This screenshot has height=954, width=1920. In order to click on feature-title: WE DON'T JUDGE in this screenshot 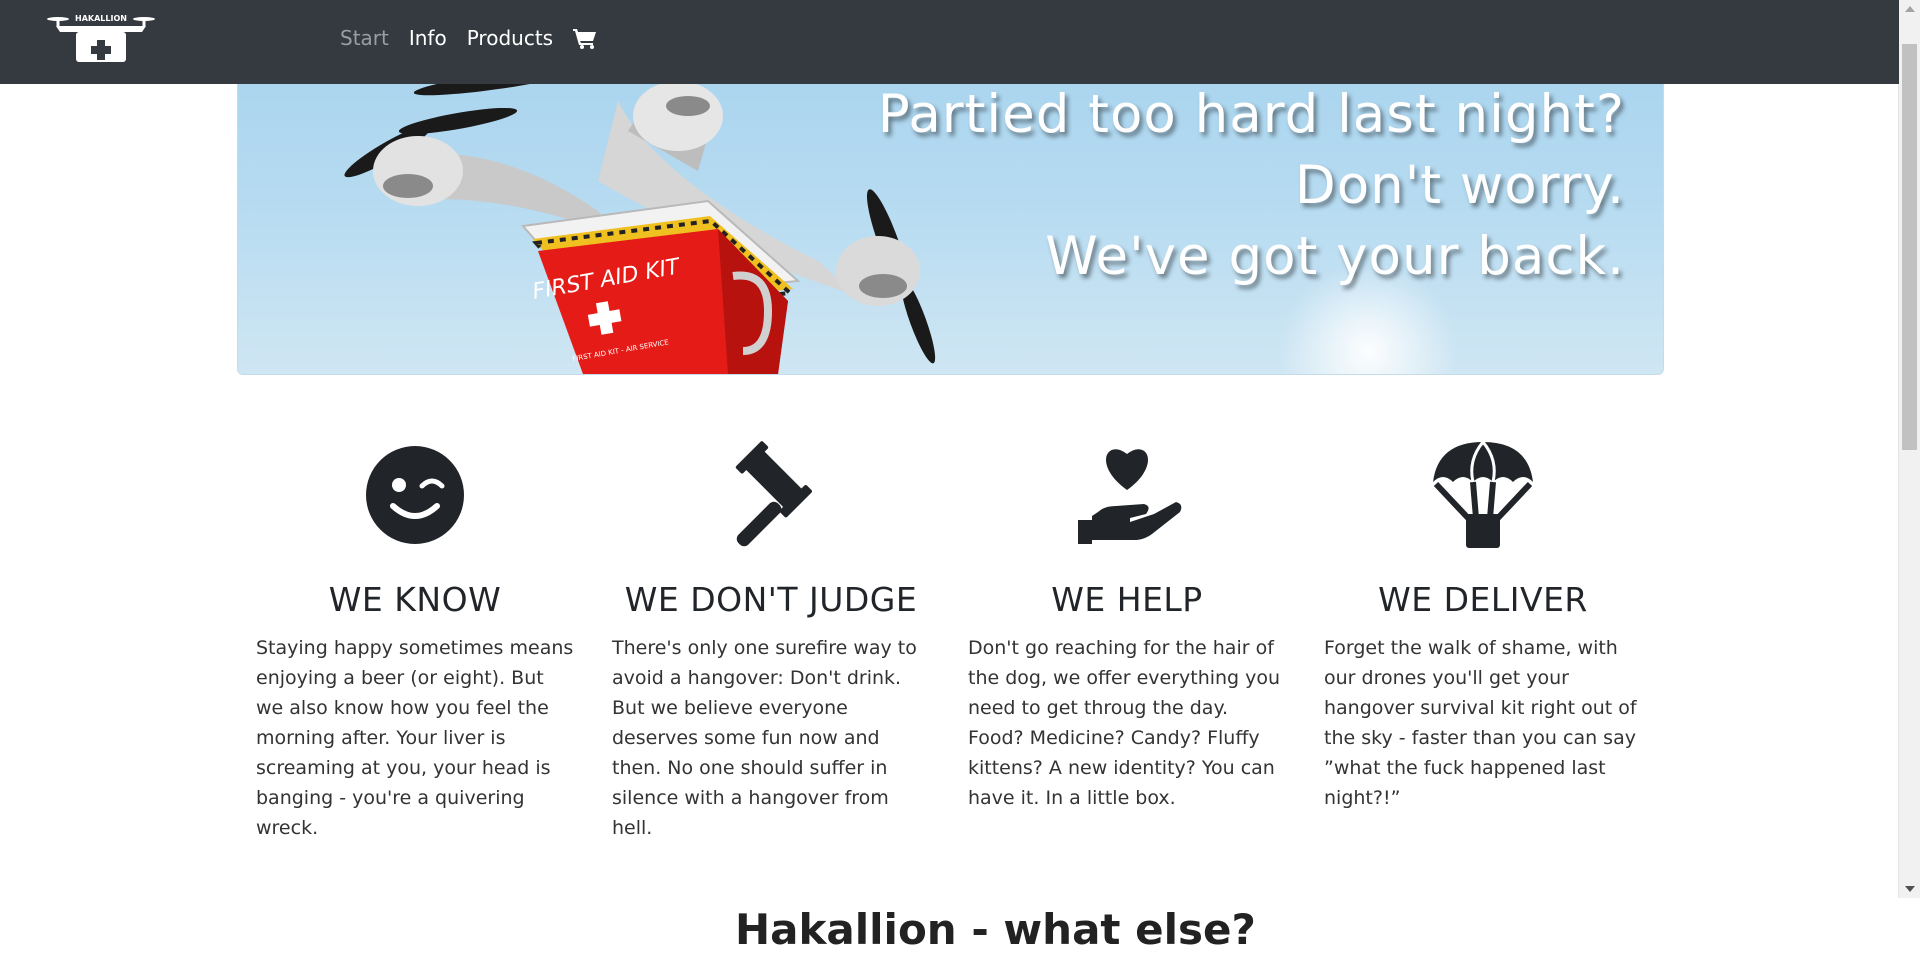, I will do `click(771, 599)`.